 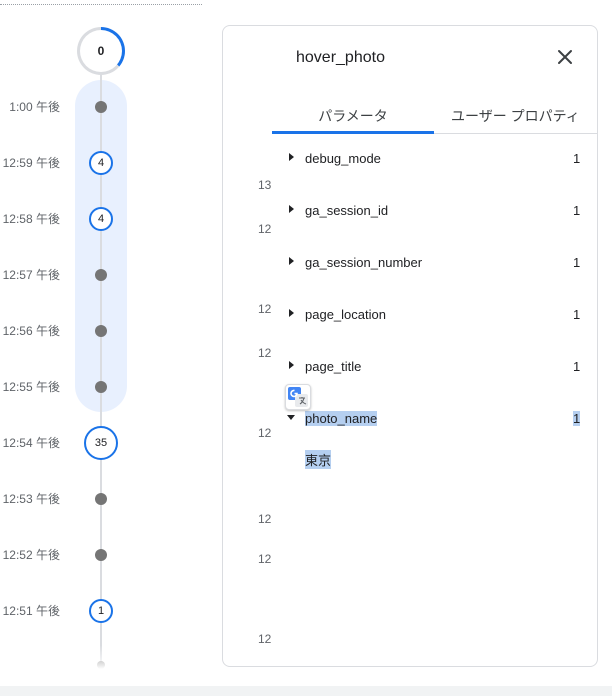 What do you see at coordinates (34, 107) in the screenshot?
I see `timeline-time: 1:00 午後` at bounding box center [34, 107].